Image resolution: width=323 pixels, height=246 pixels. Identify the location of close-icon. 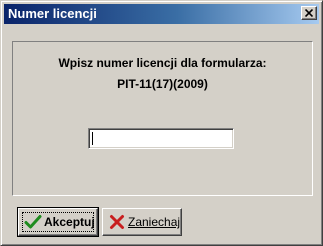
(309, 13).